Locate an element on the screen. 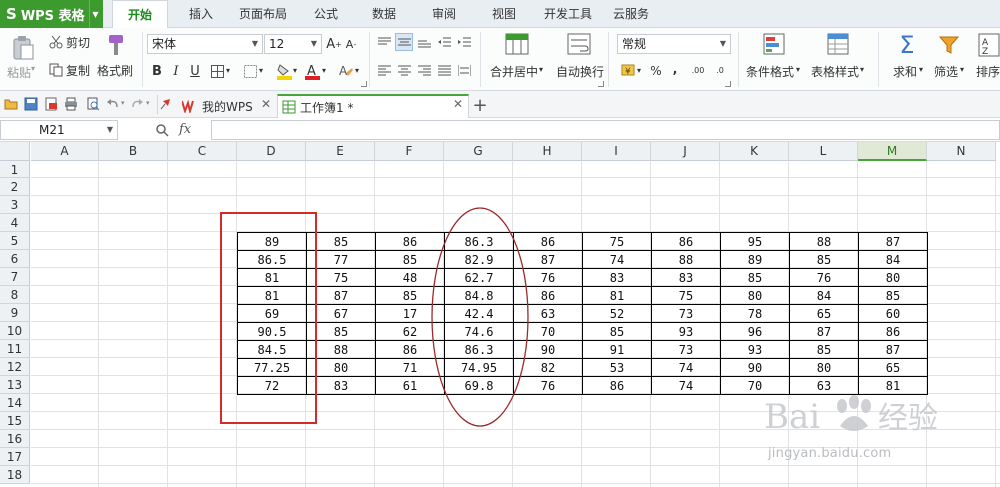  decrease-font-icon: A- is located at coordinates (351, 44).